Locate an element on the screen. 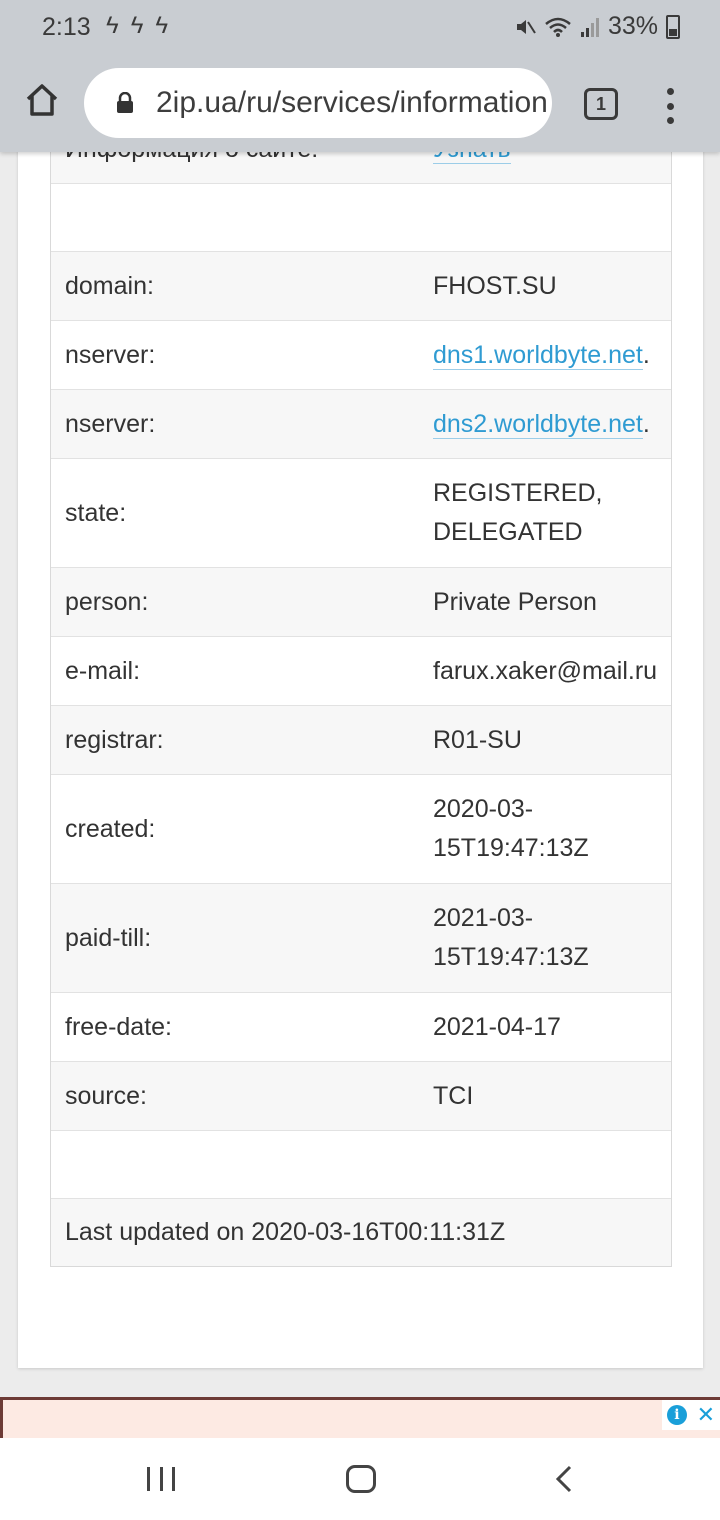  tab-switcher-button: 1 is located at coordinates (601, 104).